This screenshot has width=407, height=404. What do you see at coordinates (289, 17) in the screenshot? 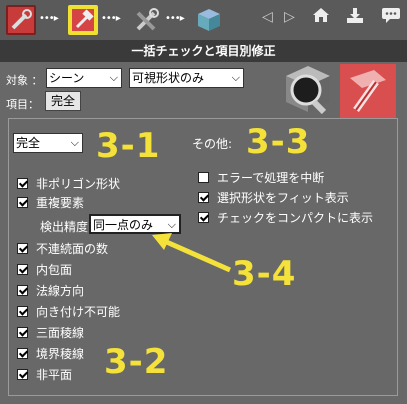
I see `triangle-right-icon: ▷` at bounding box center [289, 17].